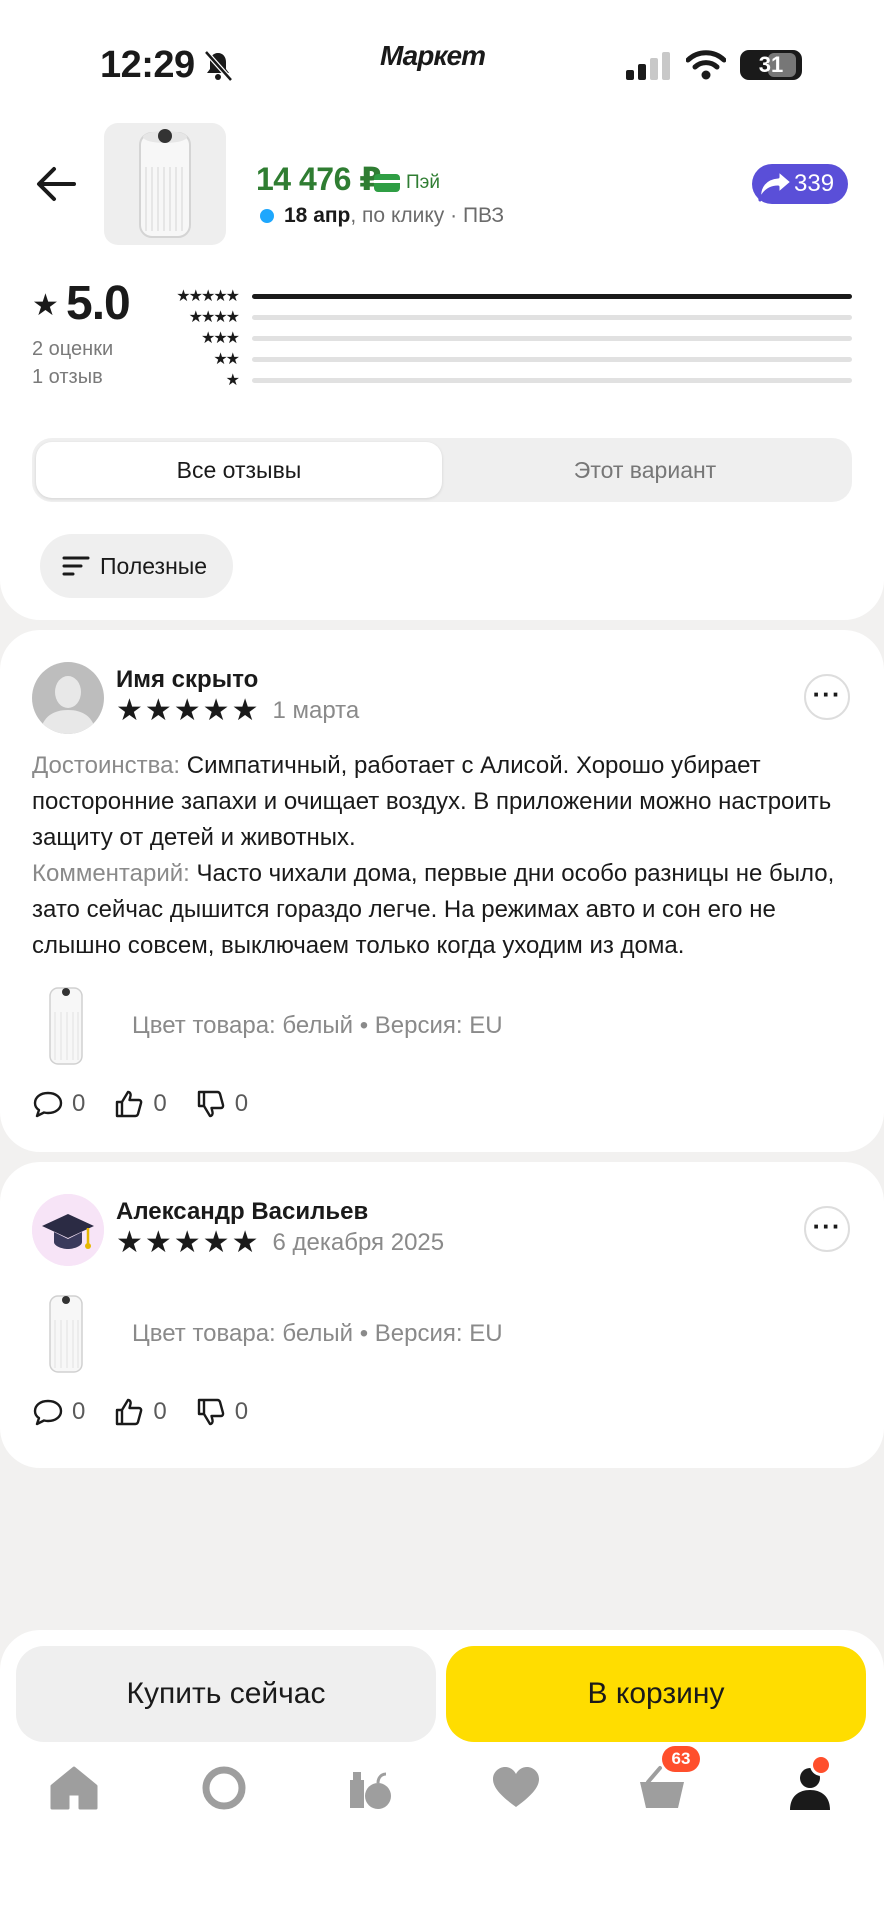 The image size is (884, 1920). What do you see at coordinates (232, 380) in the screenshot?
I see `distribution-stars: ★` at bounding box center [232, 380].